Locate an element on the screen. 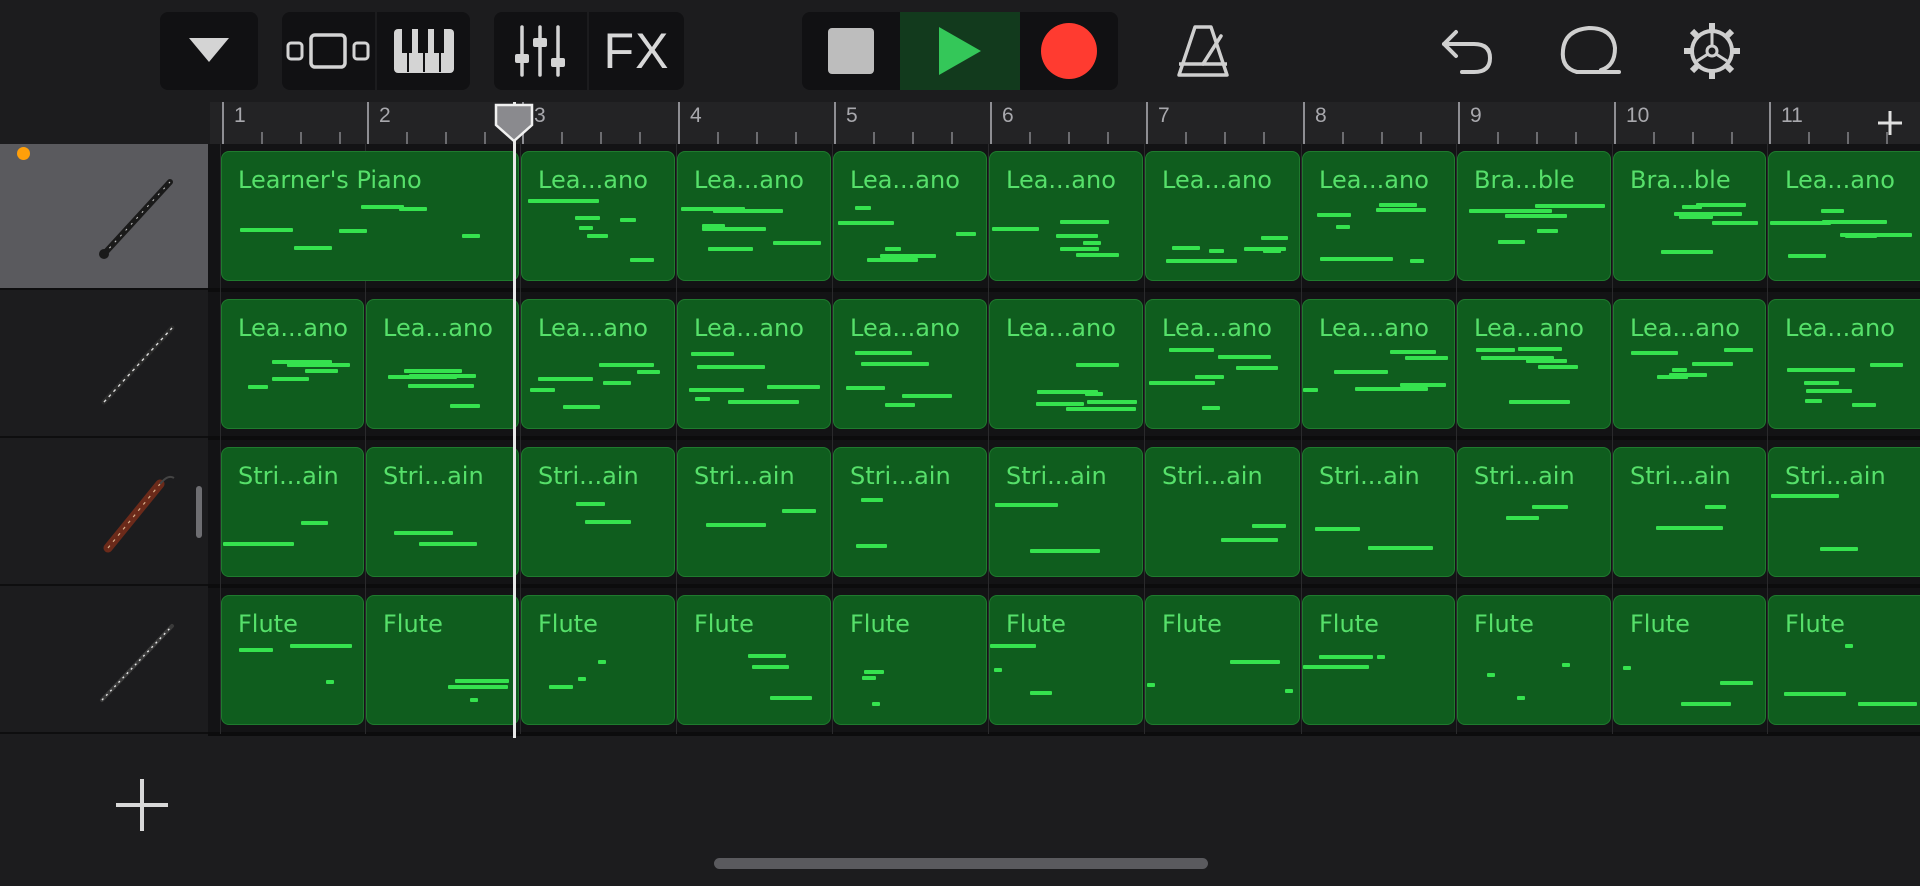  metronome-button is located at coordinates (1203, 51).